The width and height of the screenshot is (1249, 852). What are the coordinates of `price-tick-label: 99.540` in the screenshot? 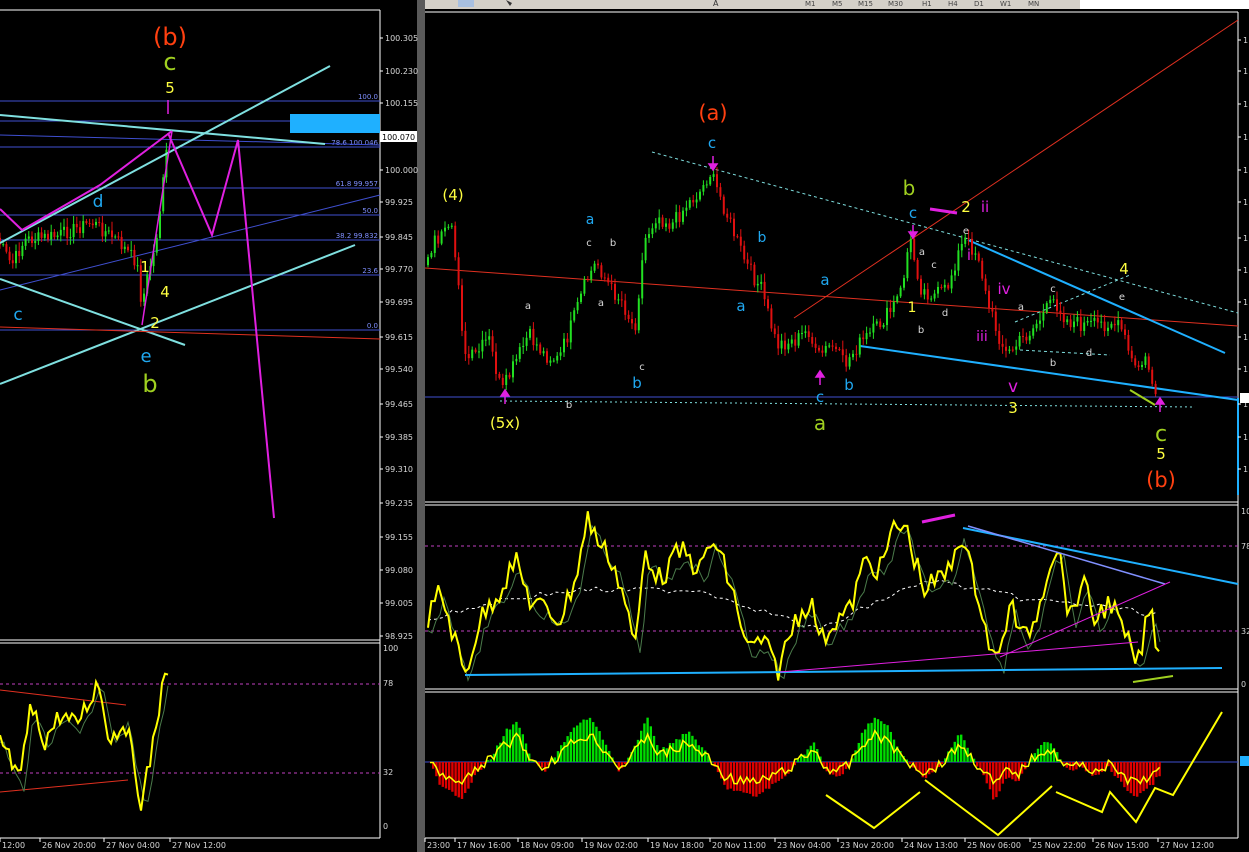 It's located at (399, 369).